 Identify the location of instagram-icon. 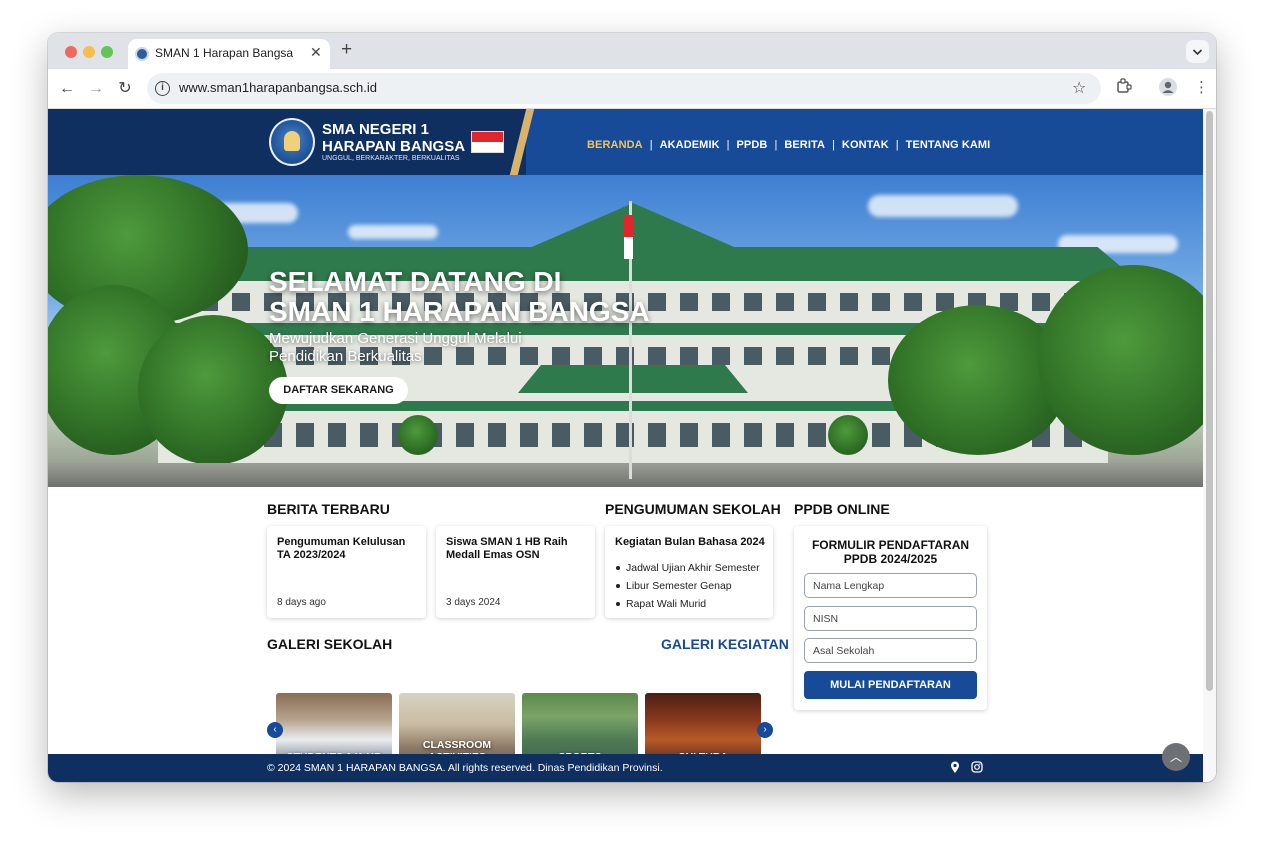
(977, 768).